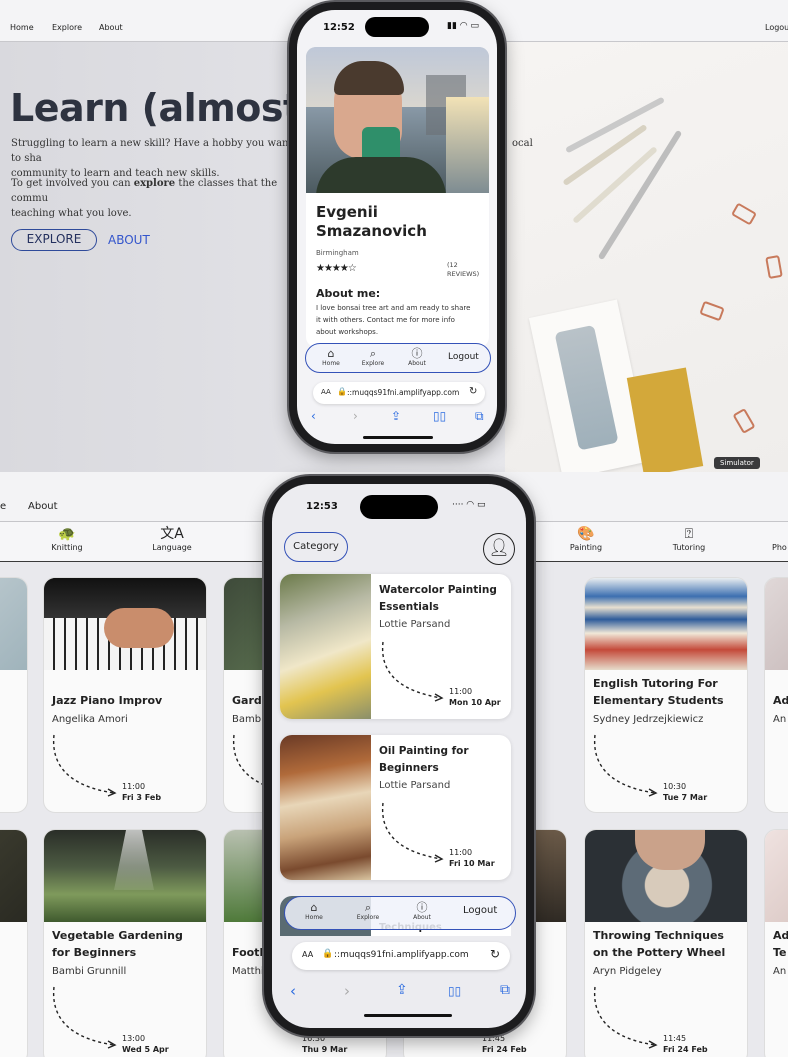 This screenshot has width=788, height=1057. What do you see at coordinates (90, 719) in the screenshot?
I see `class-instructor: Angelika Amori` at bounding box center [90, 719].